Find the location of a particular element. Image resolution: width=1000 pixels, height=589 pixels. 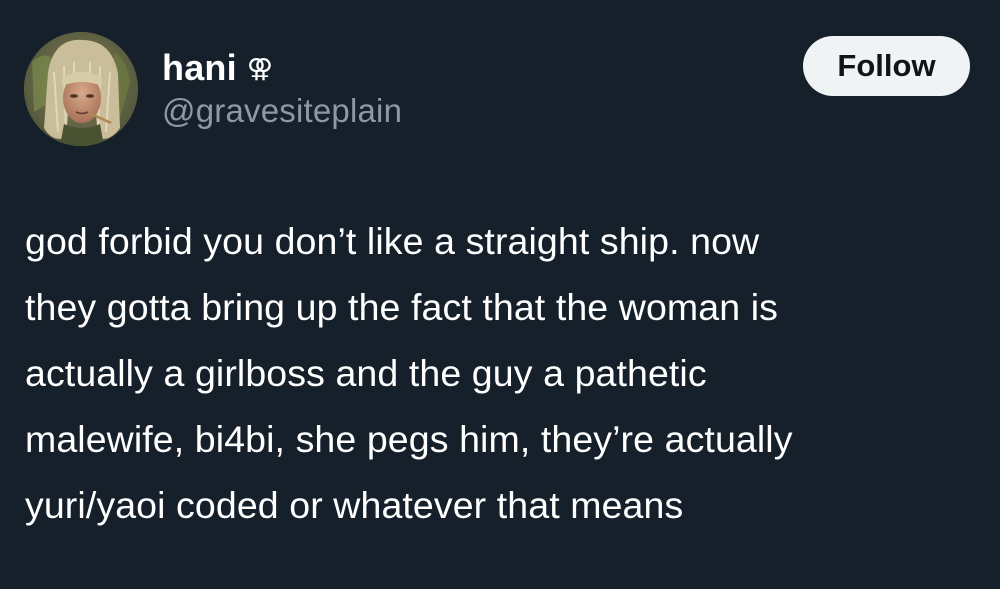

avatar-image is located at coordinates (81, 89).